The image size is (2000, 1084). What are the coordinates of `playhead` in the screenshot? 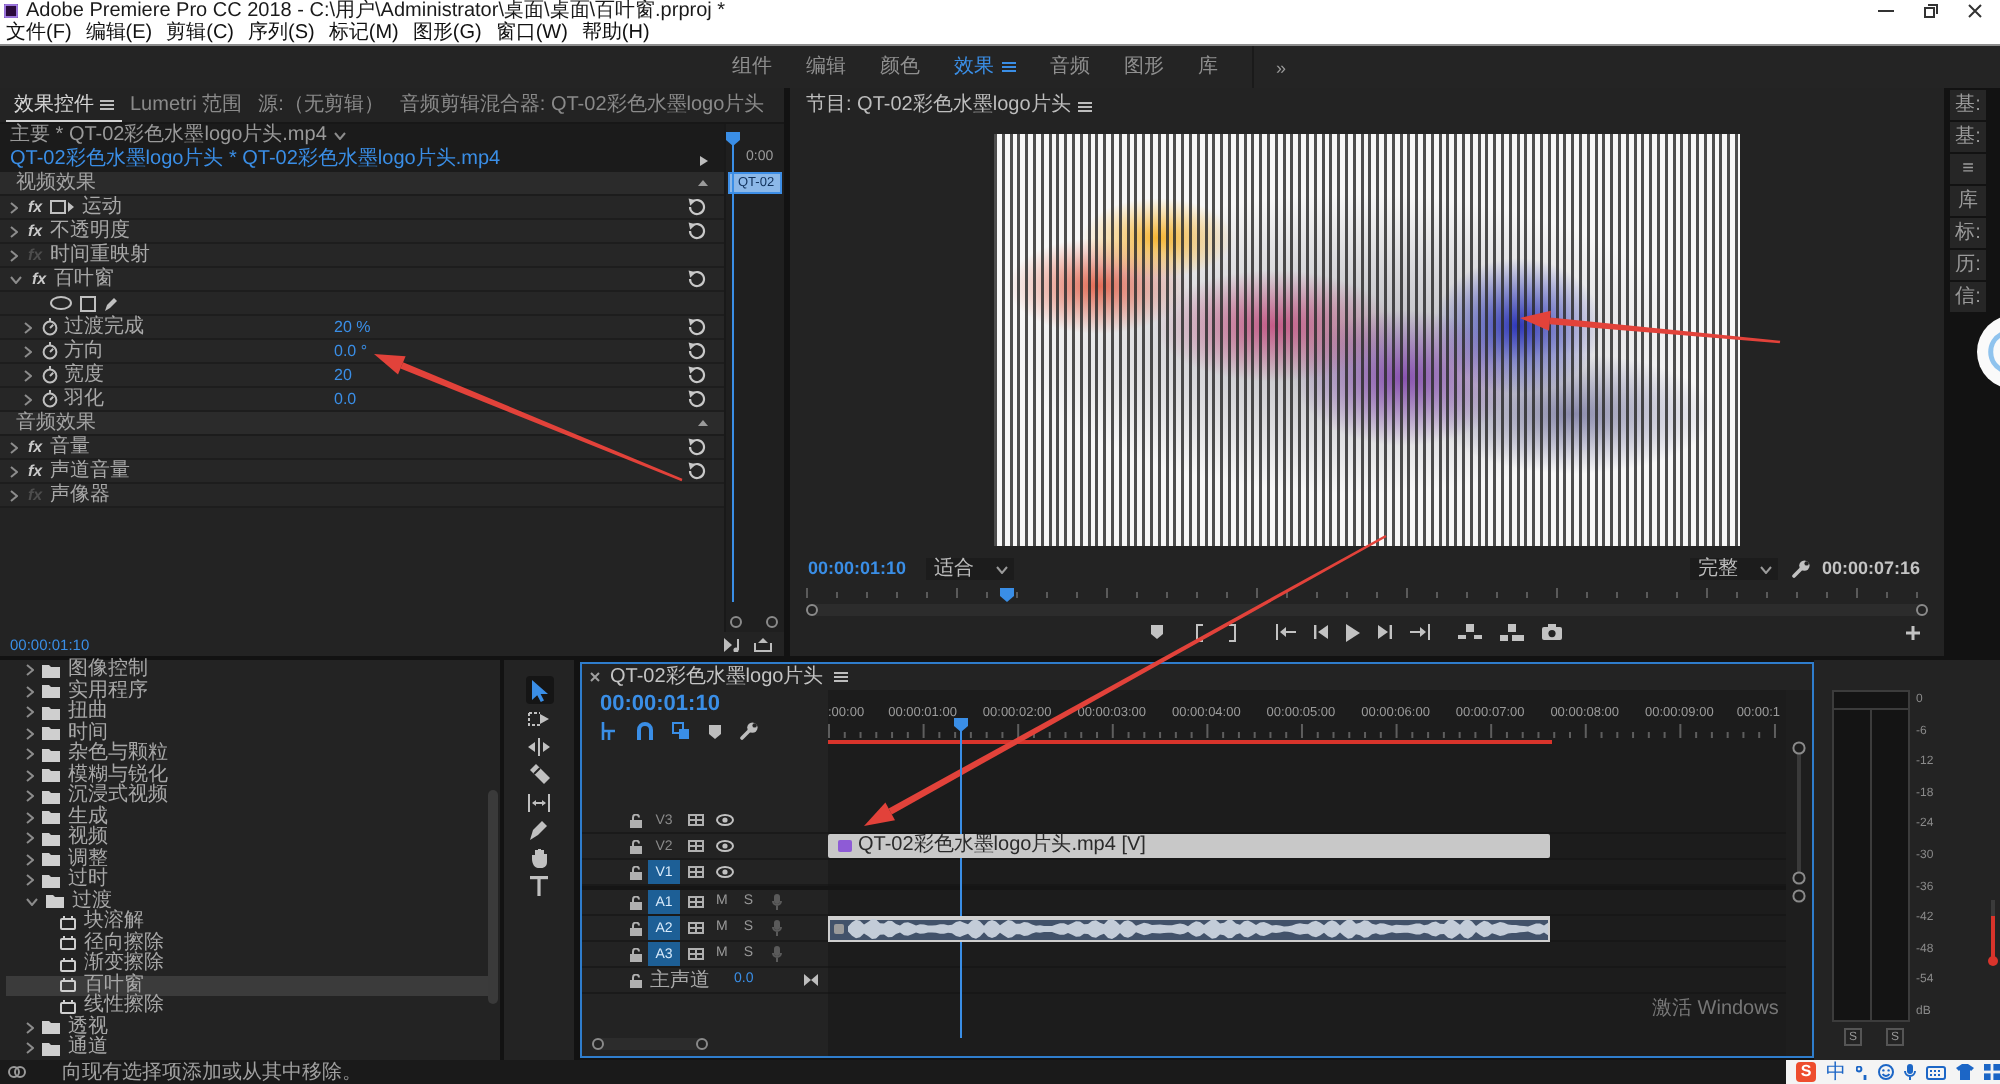 It's located at (733, 367).